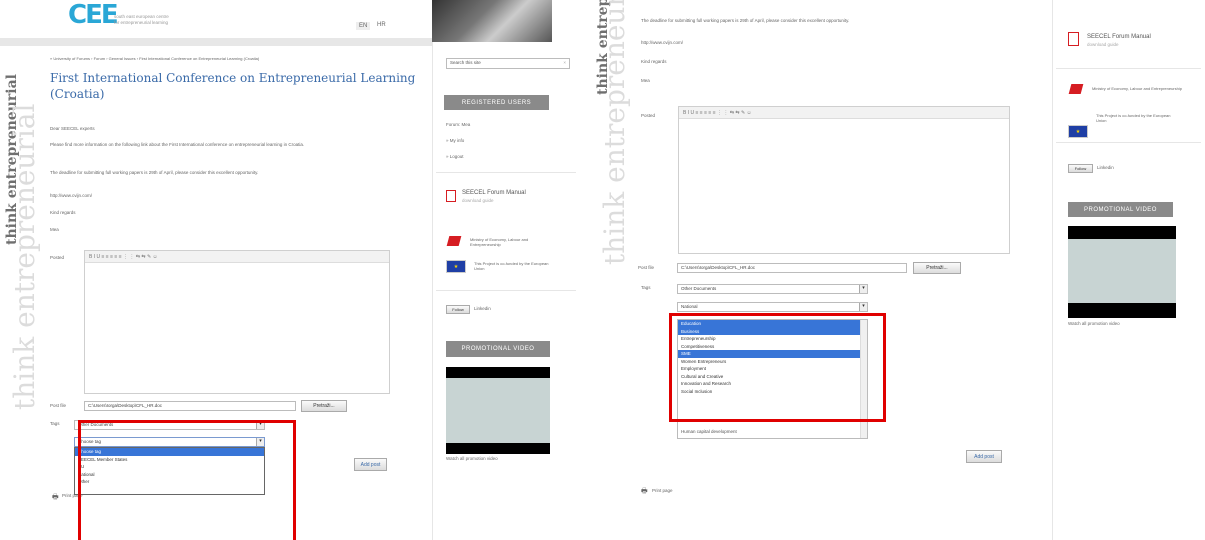 This screenshot has height=540, width=1205. What do you see at coordinates (216, 42) in the screenshot?
I see `header-strip` at bounding box center [216, 42].